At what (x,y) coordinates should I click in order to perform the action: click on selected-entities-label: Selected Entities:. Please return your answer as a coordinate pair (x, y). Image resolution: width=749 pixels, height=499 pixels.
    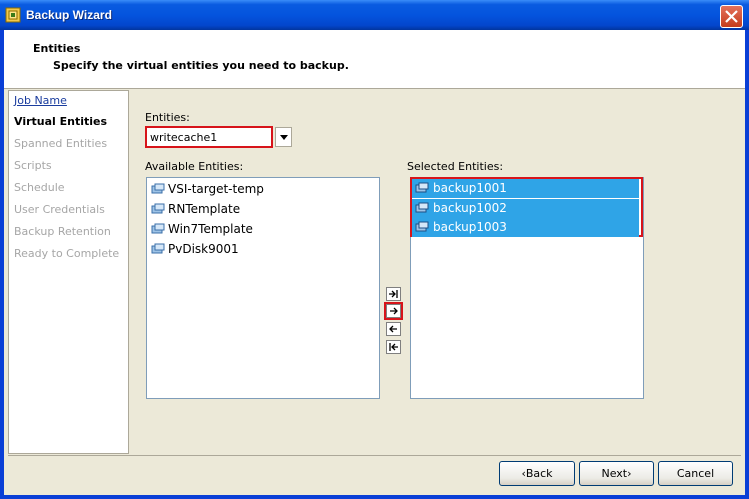
    Looking at the image, I should click on (455, 166).